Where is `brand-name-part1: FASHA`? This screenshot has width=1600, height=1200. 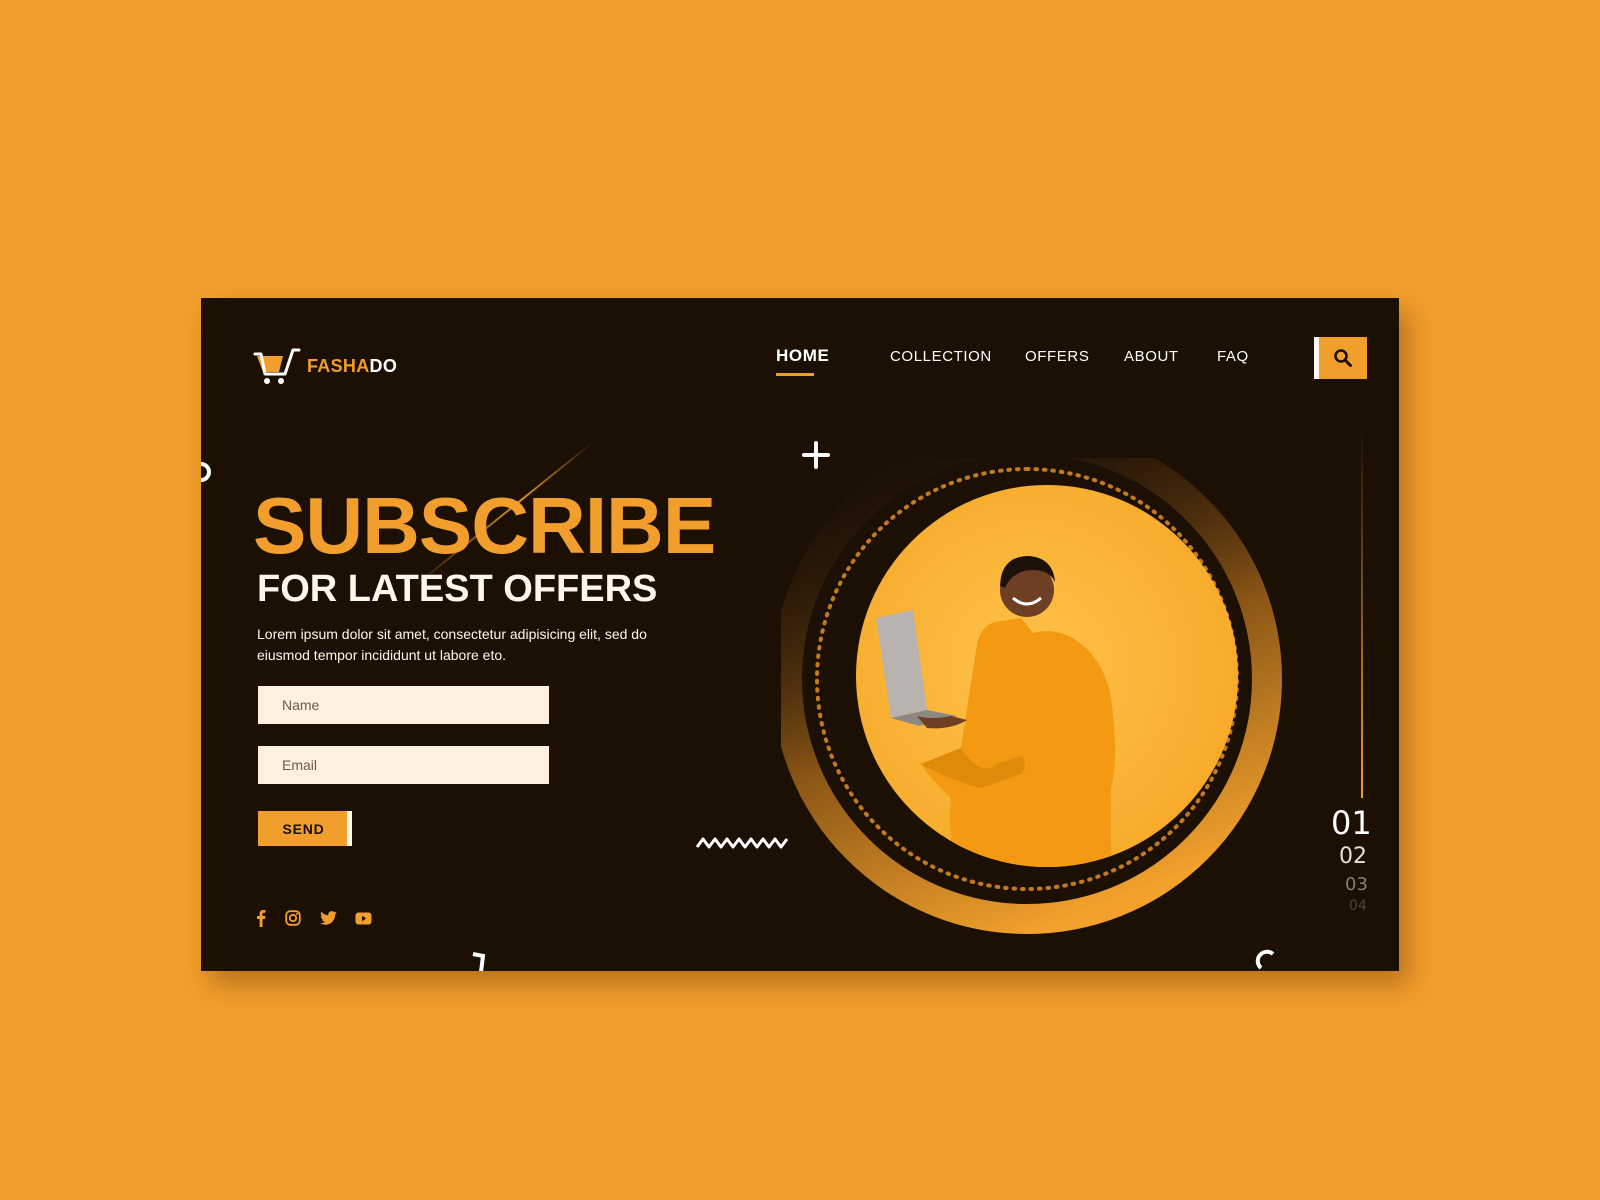 brand-name-part1: FASHA is located at coordinates (338, 365).